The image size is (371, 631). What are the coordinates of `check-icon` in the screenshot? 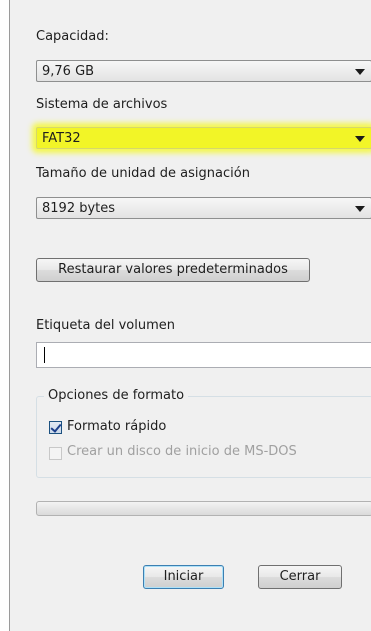 It's located at (56, 427).